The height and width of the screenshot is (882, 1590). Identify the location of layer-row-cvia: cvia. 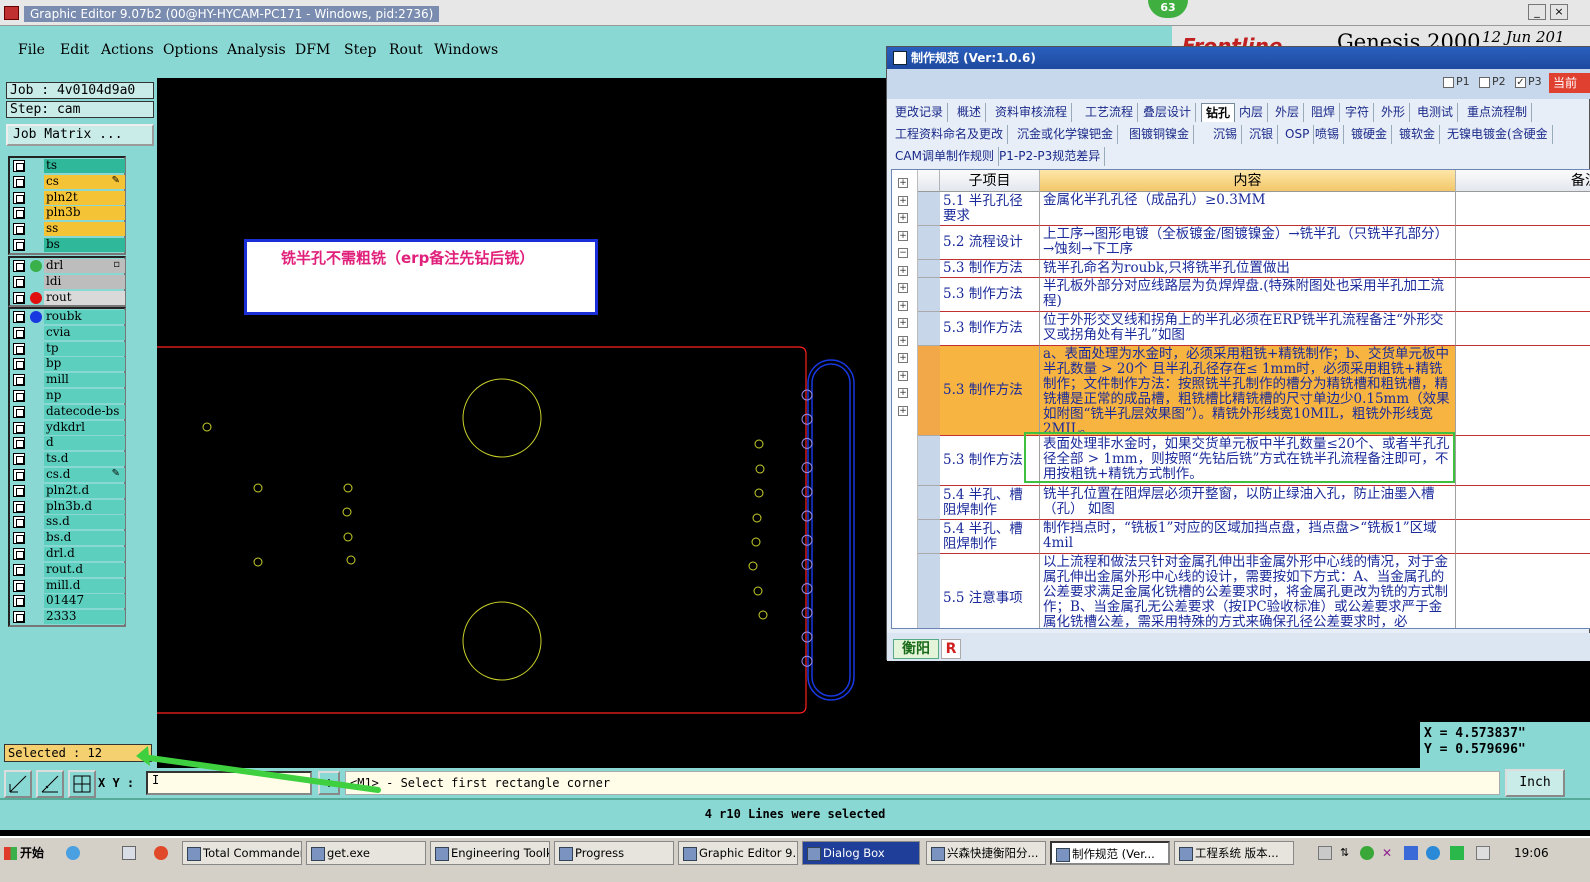
(67, 333).